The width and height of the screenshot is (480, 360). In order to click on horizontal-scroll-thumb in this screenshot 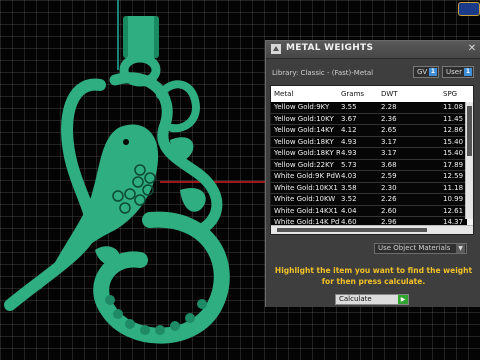, I will do `click(352, 230)`.